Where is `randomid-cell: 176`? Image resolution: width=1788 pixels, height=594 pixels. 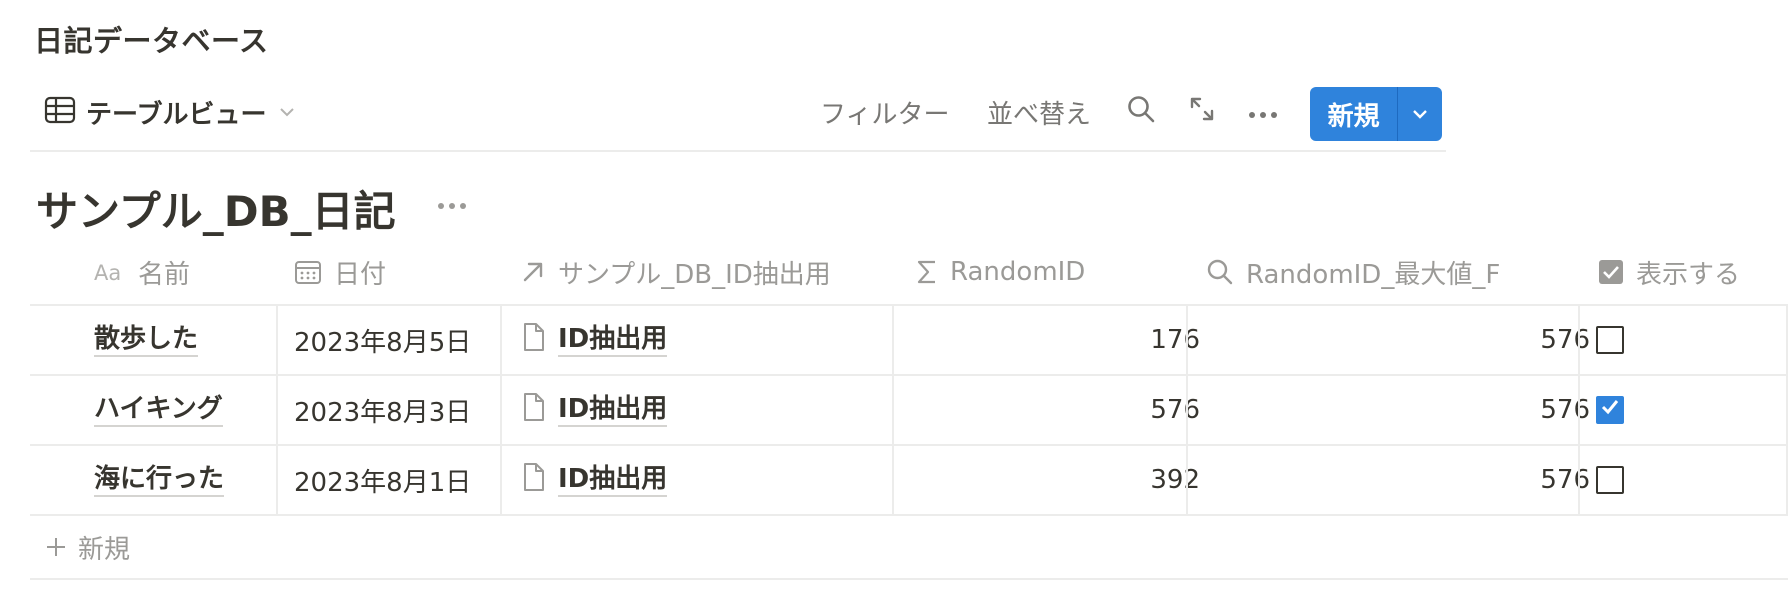 randomid-cell: 176 is located at coordinates (1048, 340).